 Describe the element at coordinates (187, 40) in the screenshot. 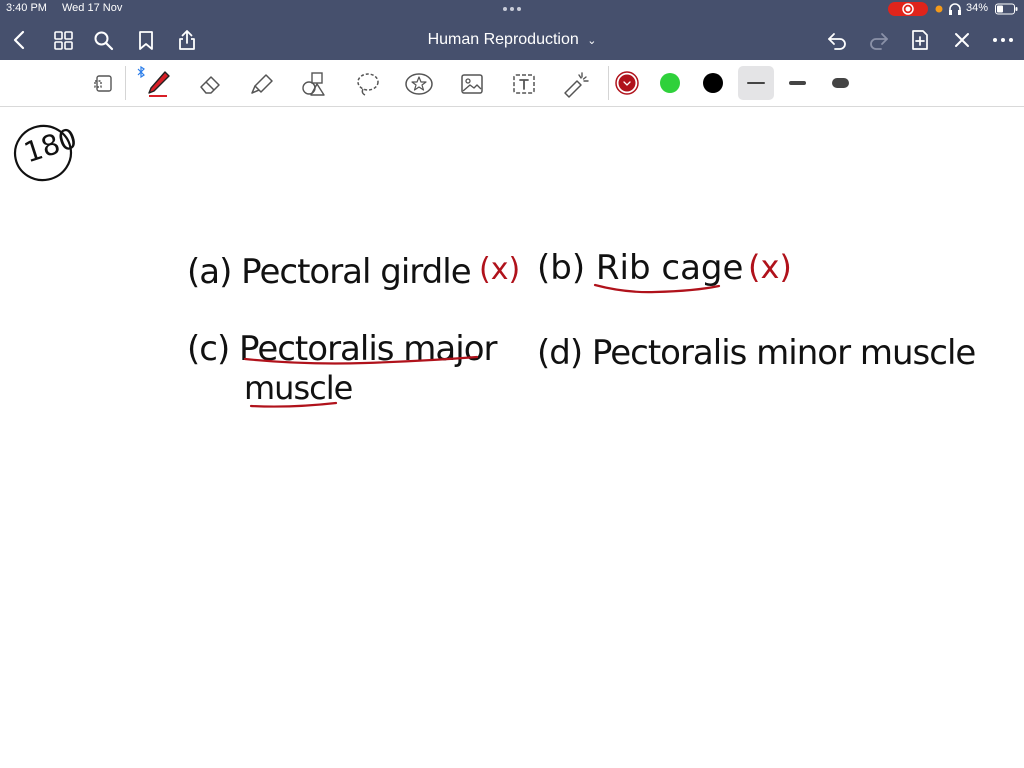

I see `share-icon` at that location.